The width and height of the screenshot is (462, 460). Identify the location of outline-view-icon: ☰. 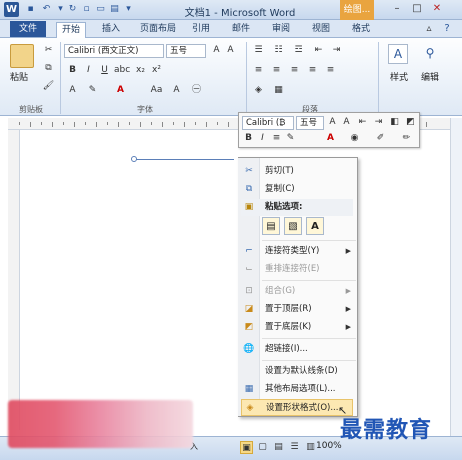
(294, 447).